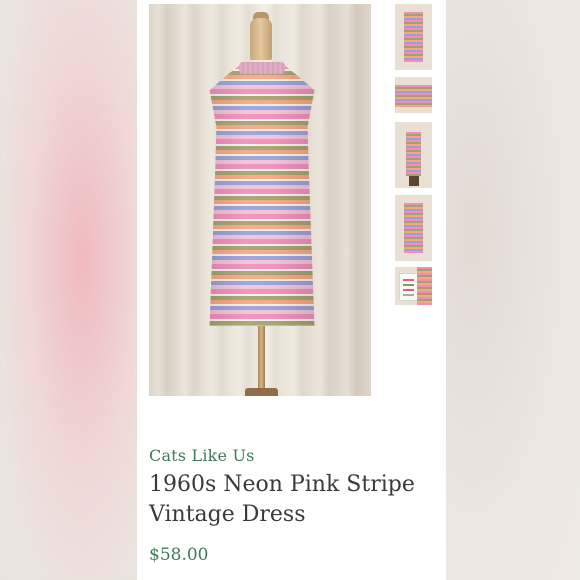 The width and height of the screenshot is (580, 580). Describe the element at coordinates (261, 360) in the screenshot. I see `mannequin-stand-pole` at that location.